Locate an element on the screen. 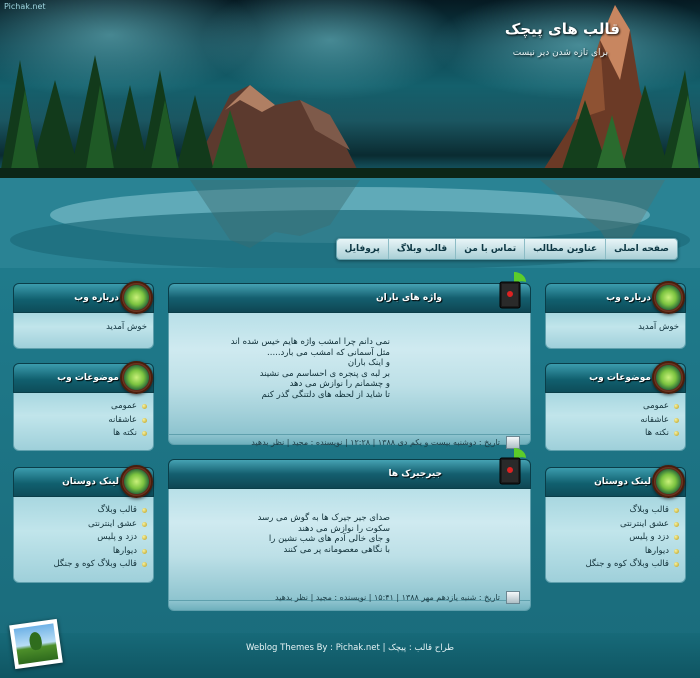 The width and height of the screenshot is (700, 678). nav-post-titles: عناوین مطالب is located at coordinates (564, 249).